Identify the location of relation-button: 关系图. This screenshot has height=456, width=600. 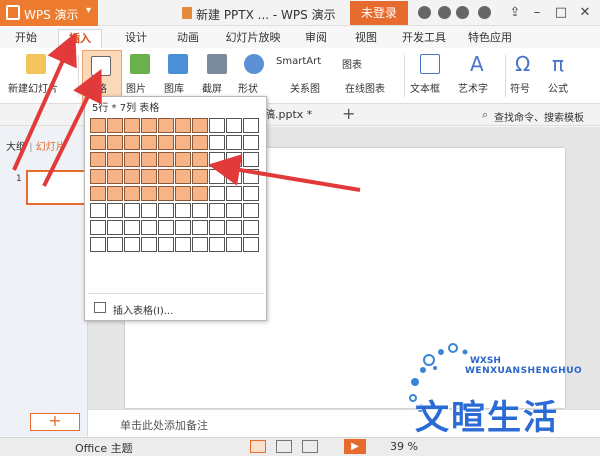
(305, 87).